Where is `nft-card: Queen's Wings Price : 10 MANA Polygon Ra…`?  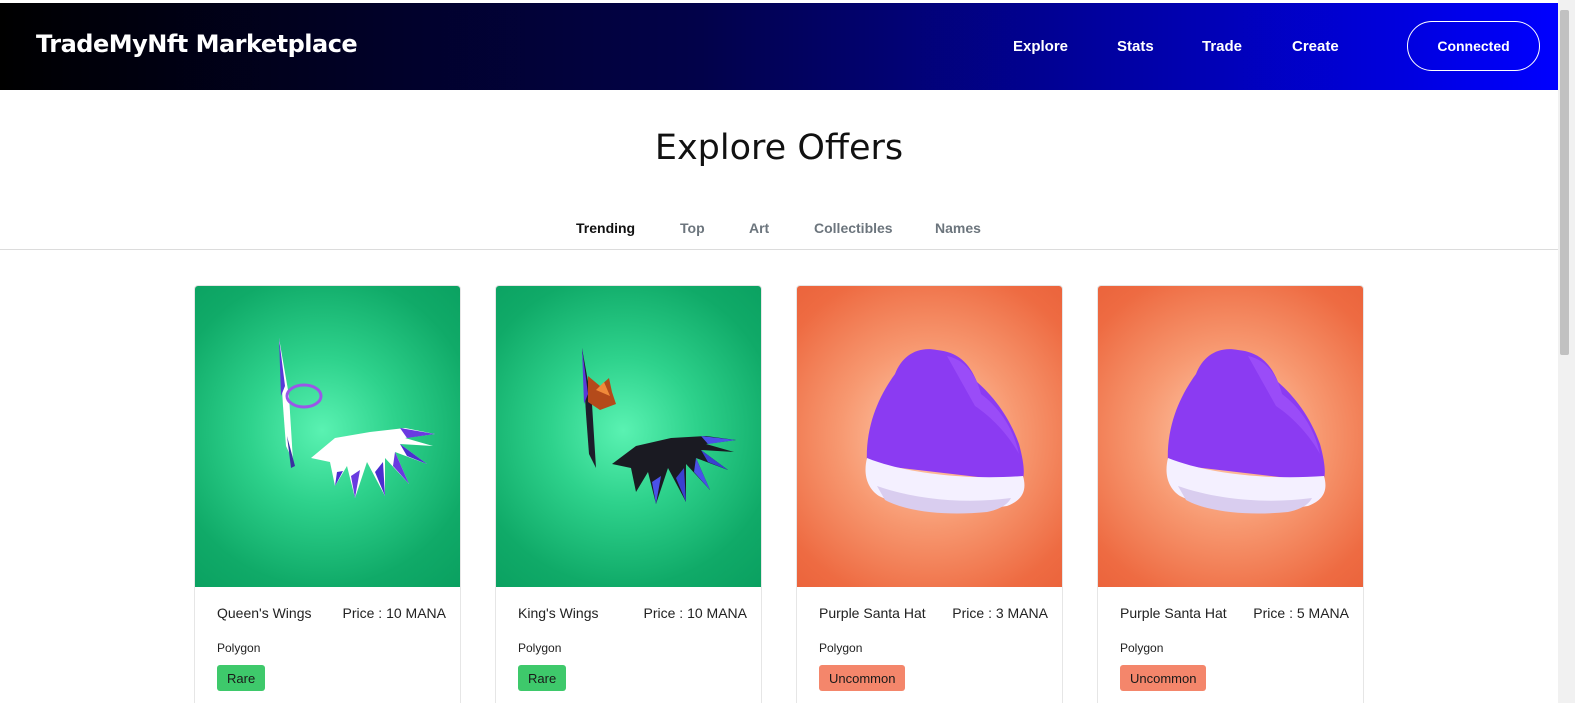
nft-card: Queen's Wings Price : 10 MANA Polygon Ra… is located at coordinates (327, 494).